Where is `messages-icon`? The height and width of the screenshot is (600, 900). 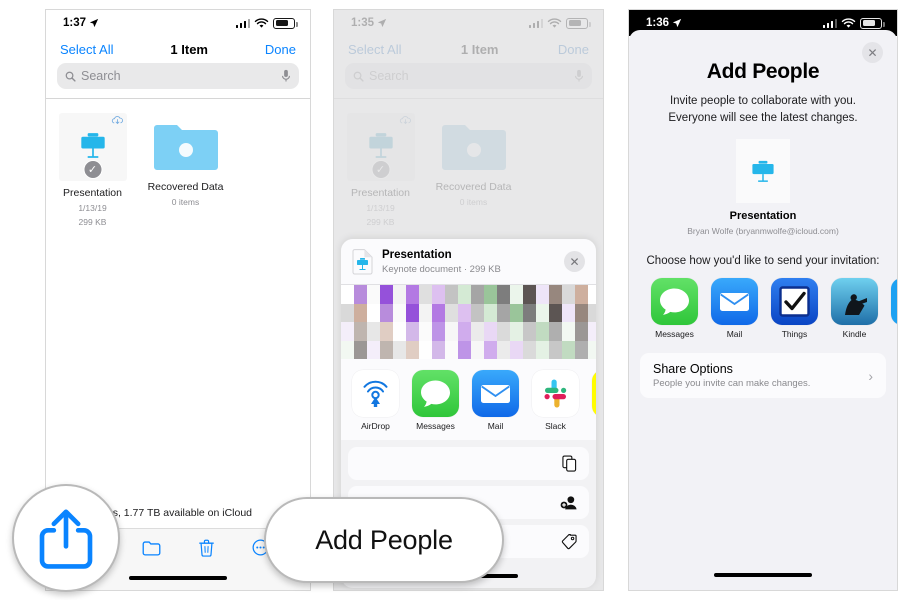 messages-icon is located at coordinates (435, 393).